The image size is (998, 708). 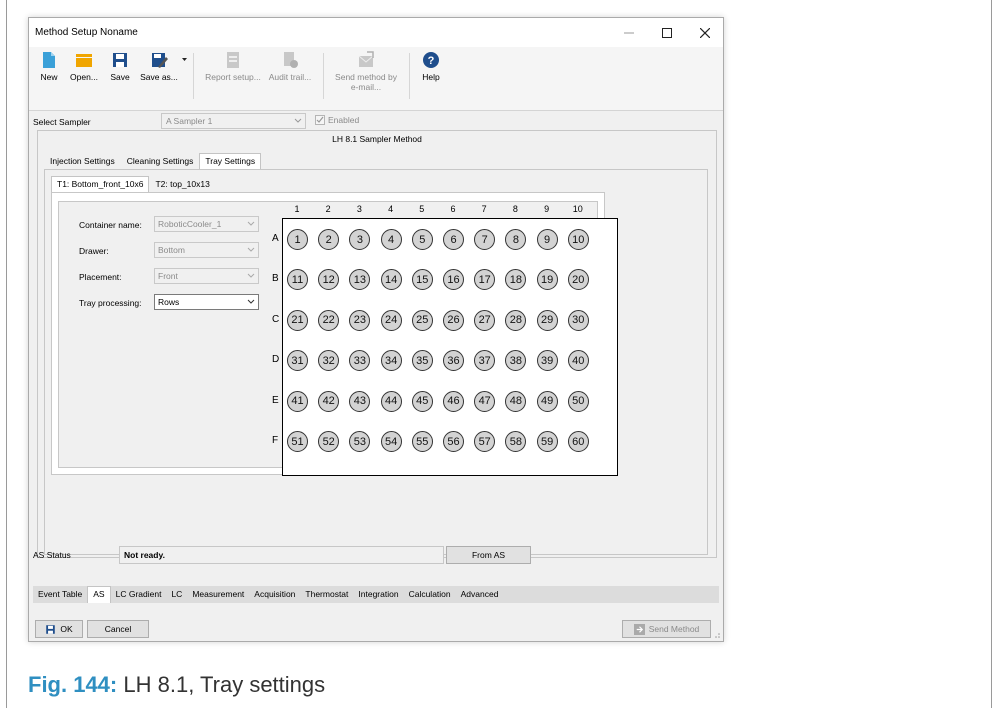 What do you see at coordinates (453, 441) in the screenshot?
I see `tray-well: 56` at bounding box center [453, 441].